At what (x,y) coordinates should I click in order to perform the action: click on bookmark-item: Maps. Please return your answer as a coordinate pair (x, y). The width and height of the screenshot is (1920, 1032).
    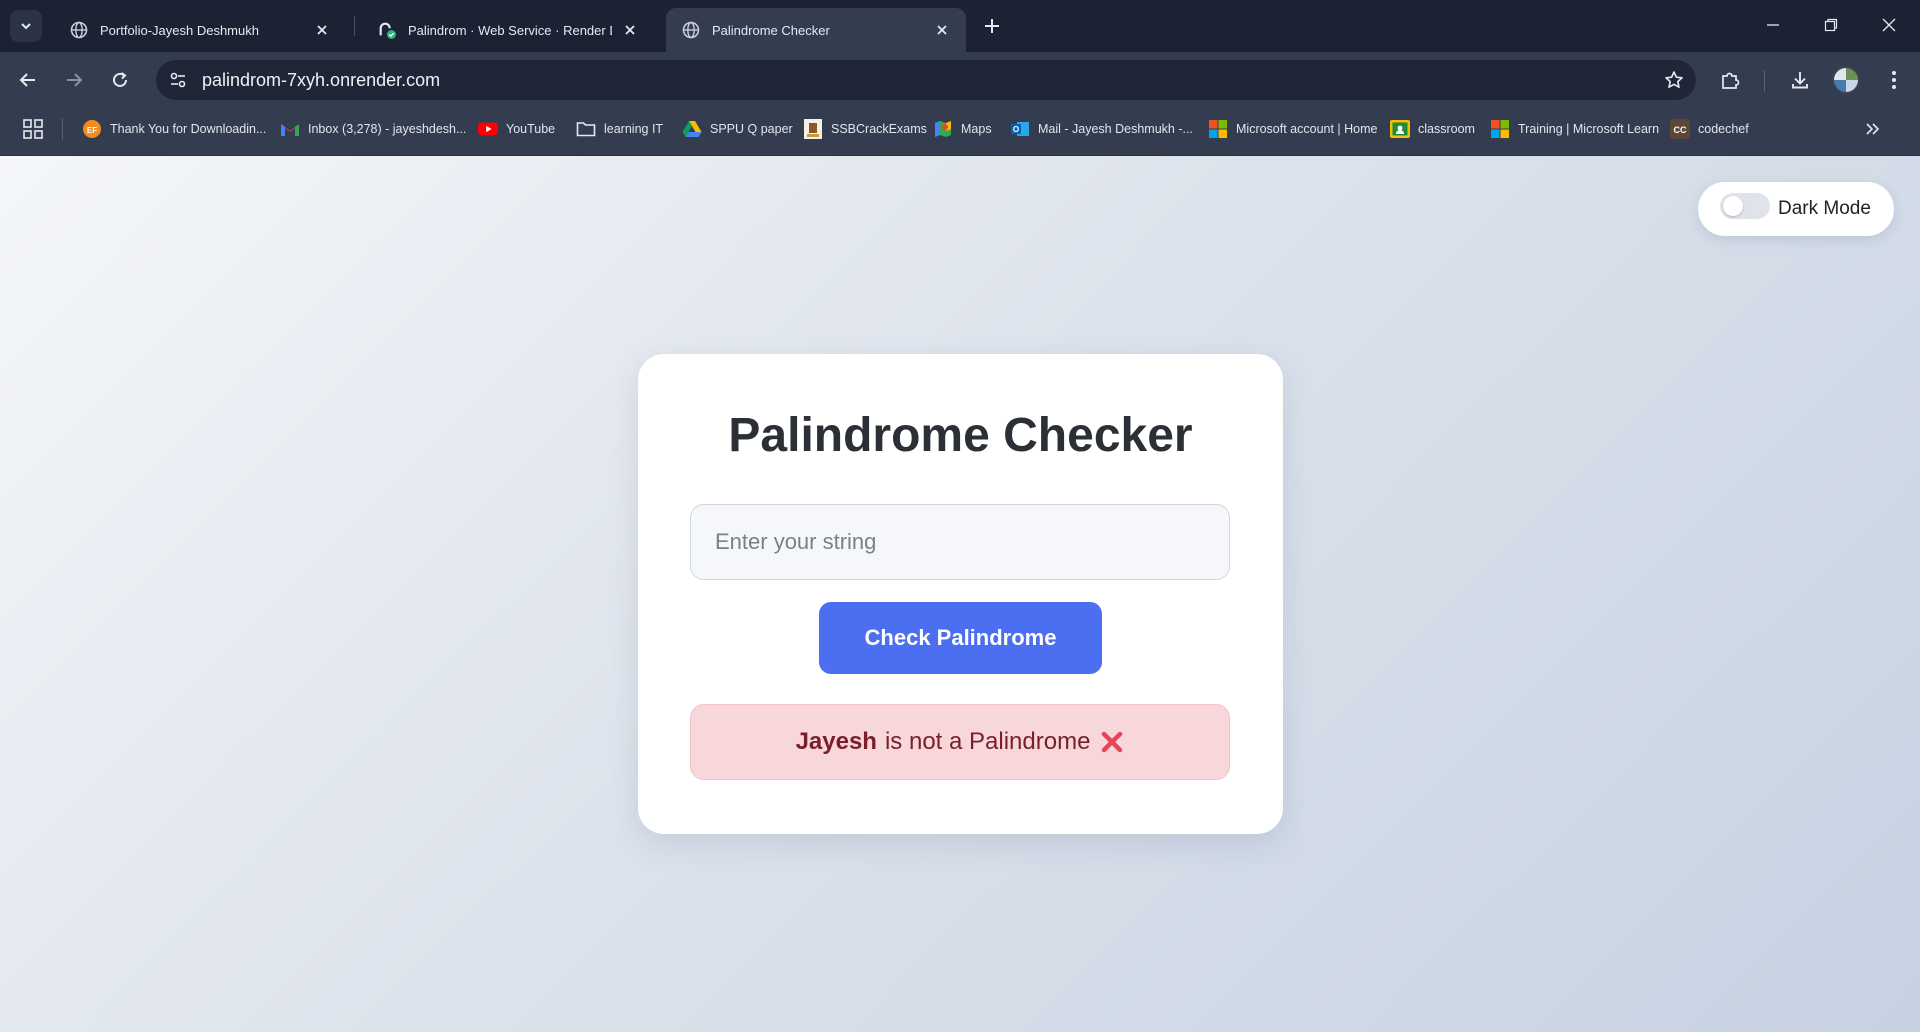
    Looking at the image, I should click on (962, 129).